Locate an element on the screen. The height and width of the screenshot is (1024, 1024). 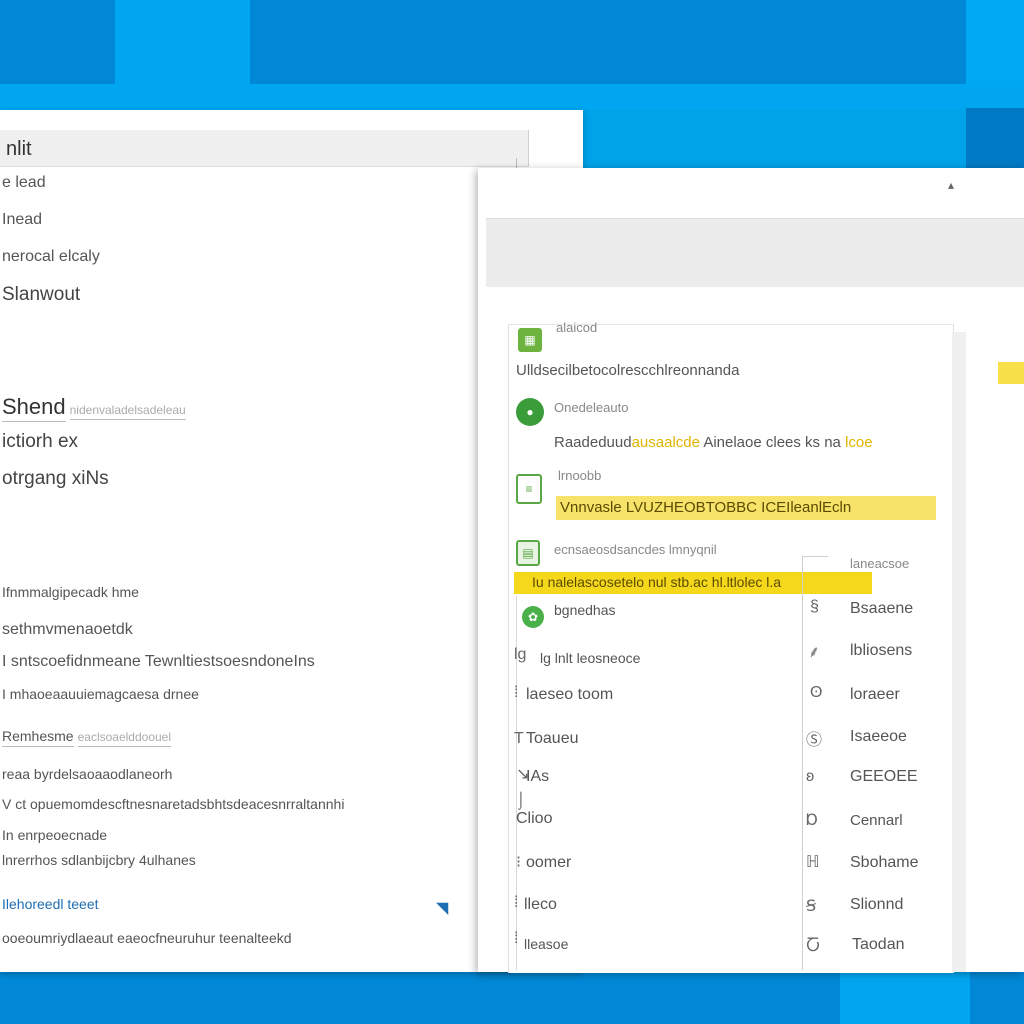
cursor-arrow-icon: ◥ is located at coordinates (442, 908).